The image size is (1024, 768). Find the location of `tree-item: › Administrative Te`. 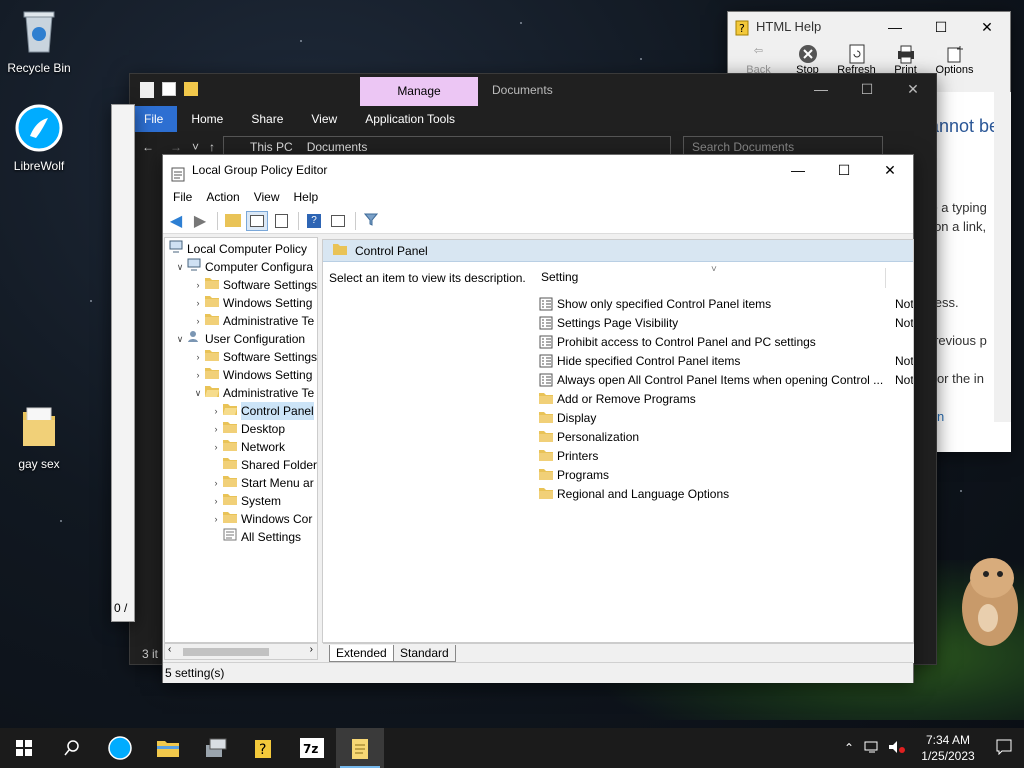

tree-item: › Administrative Te is located at coordinates (252, 321).